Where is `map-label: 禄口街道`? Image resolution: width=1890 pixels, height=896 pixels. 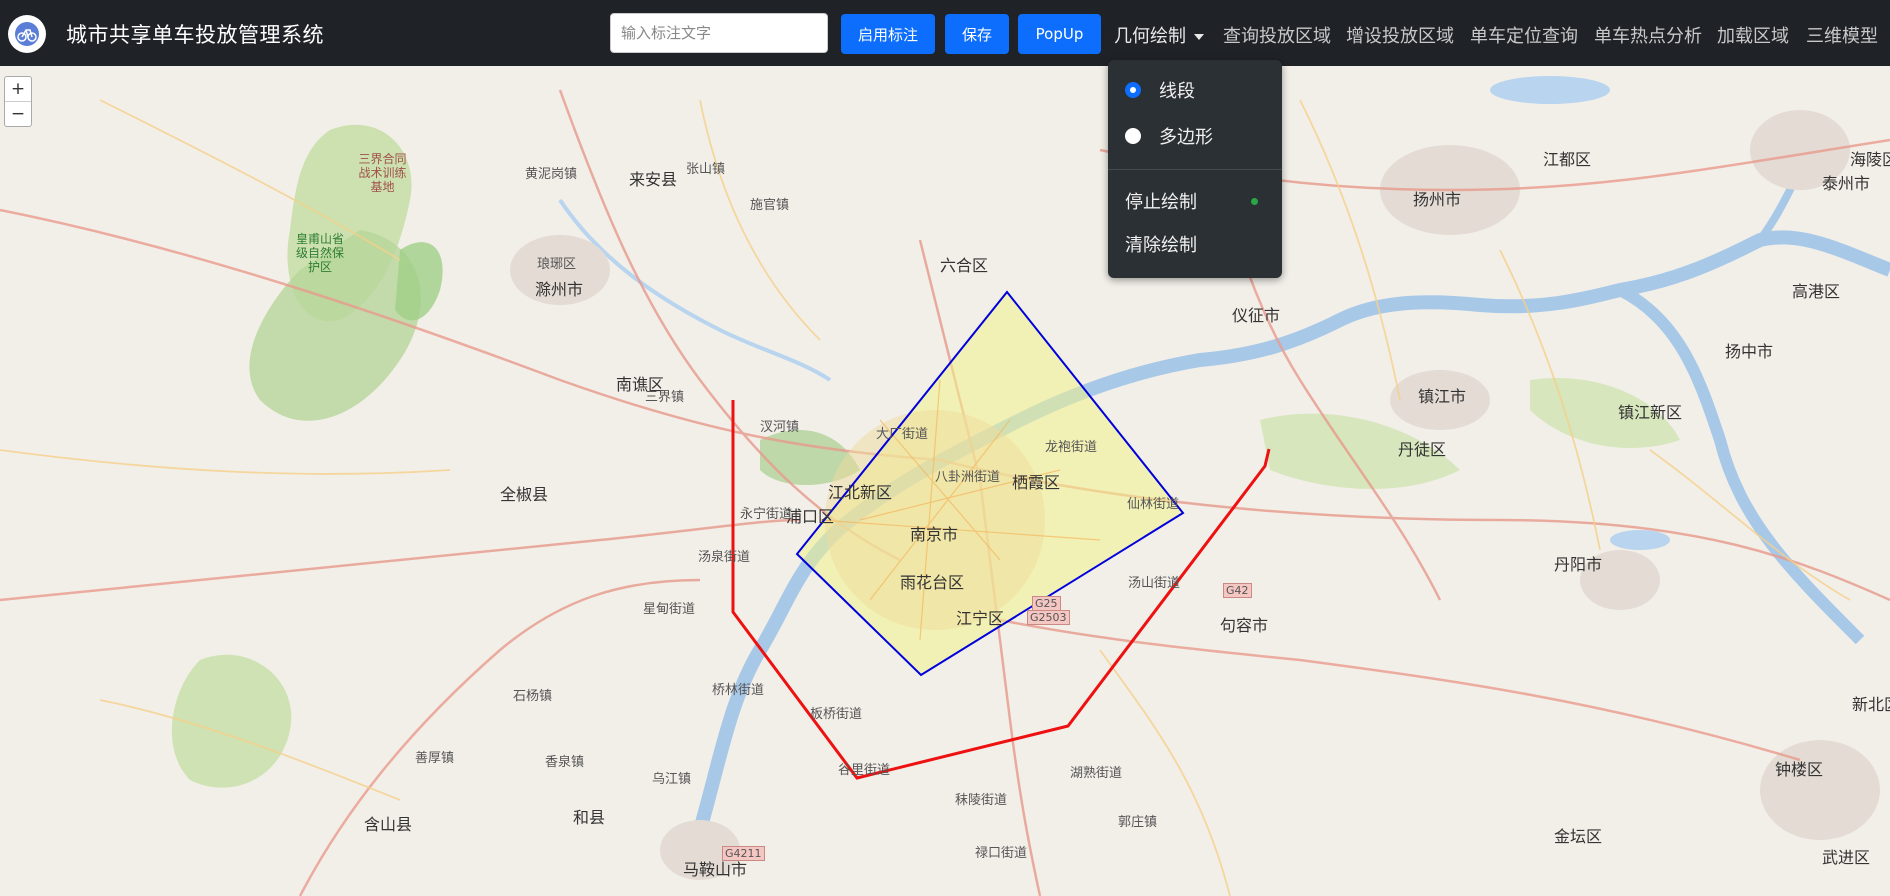
map-label: 禄口街道 is located at coordinates (1001, 853).